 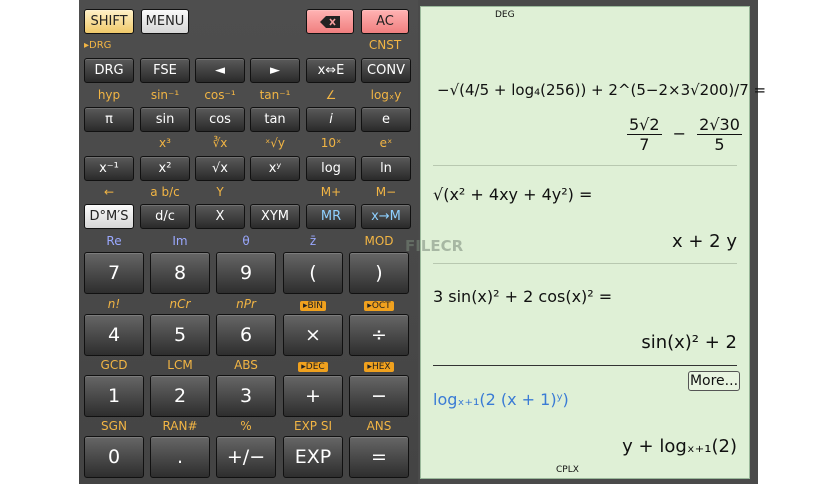 What do you see at coordinates (180, 335) in the screenshot?
I see `digit-5-button: 5` at bounding box center [180, 335].